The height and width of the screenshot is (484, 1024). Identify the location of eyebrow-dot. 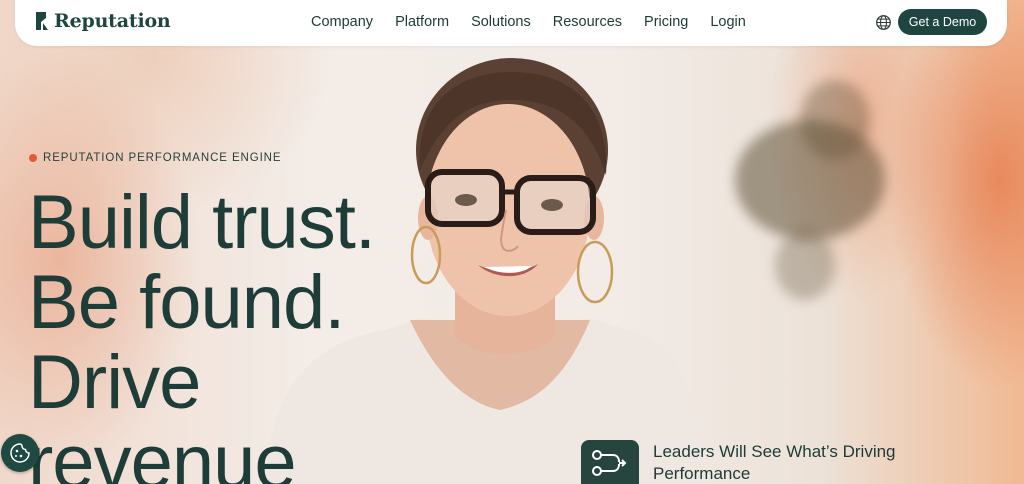
(33, 158).